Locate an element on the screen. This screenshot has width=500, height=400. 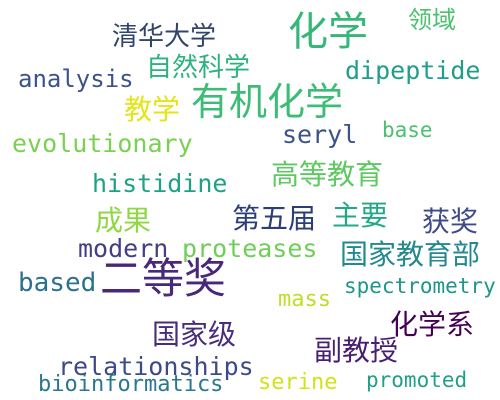
word-qinghua-daxue: 清华大学 is located at coordinates (164, 37).